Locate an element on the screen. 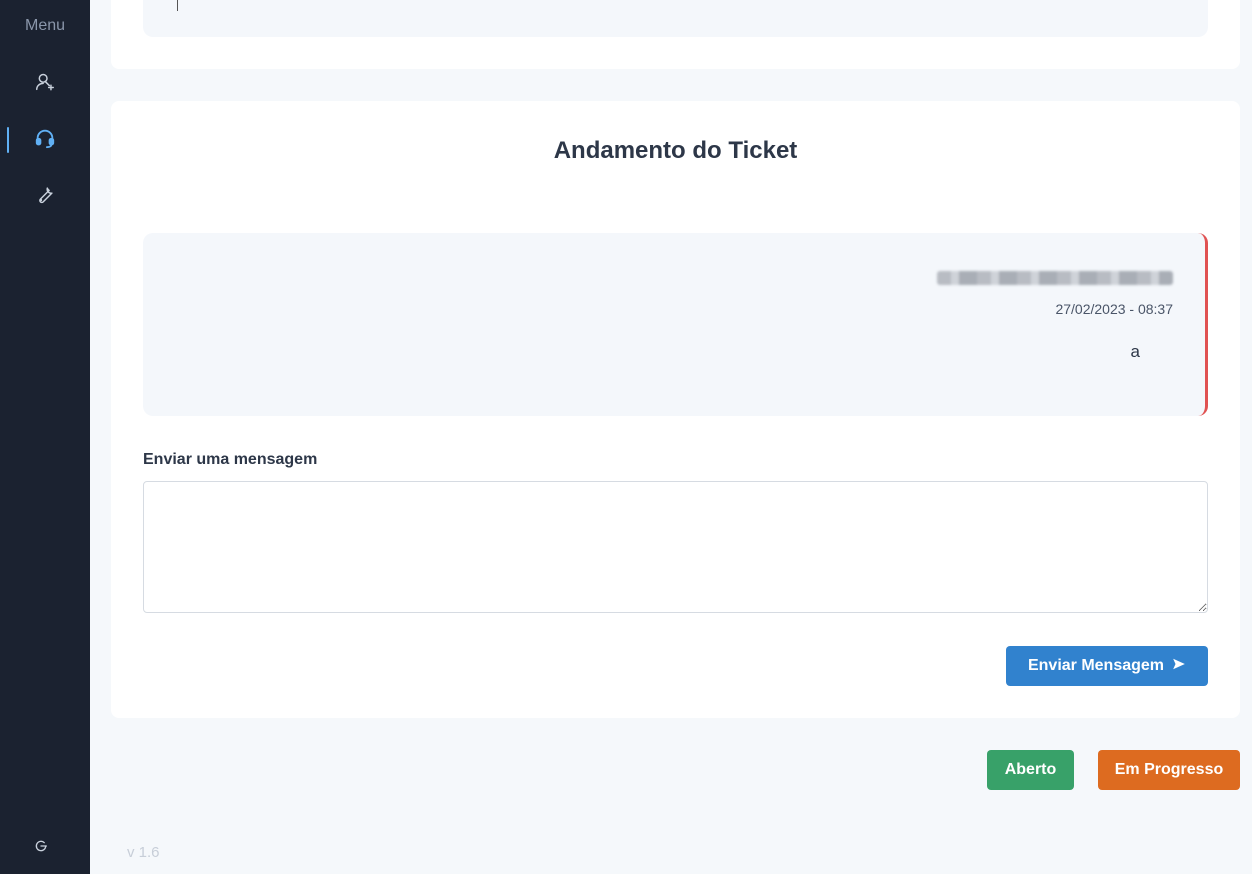 Image resolution: width=1252 pixels, height=874 pixels. sidebar-item-tools is located at coordinates (45, 197).